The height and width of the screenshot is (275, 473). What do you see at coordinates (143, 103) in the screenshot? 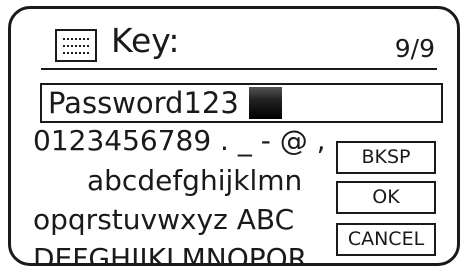
I see `key-entry-value: Password123` at bounding box center [143, 103].